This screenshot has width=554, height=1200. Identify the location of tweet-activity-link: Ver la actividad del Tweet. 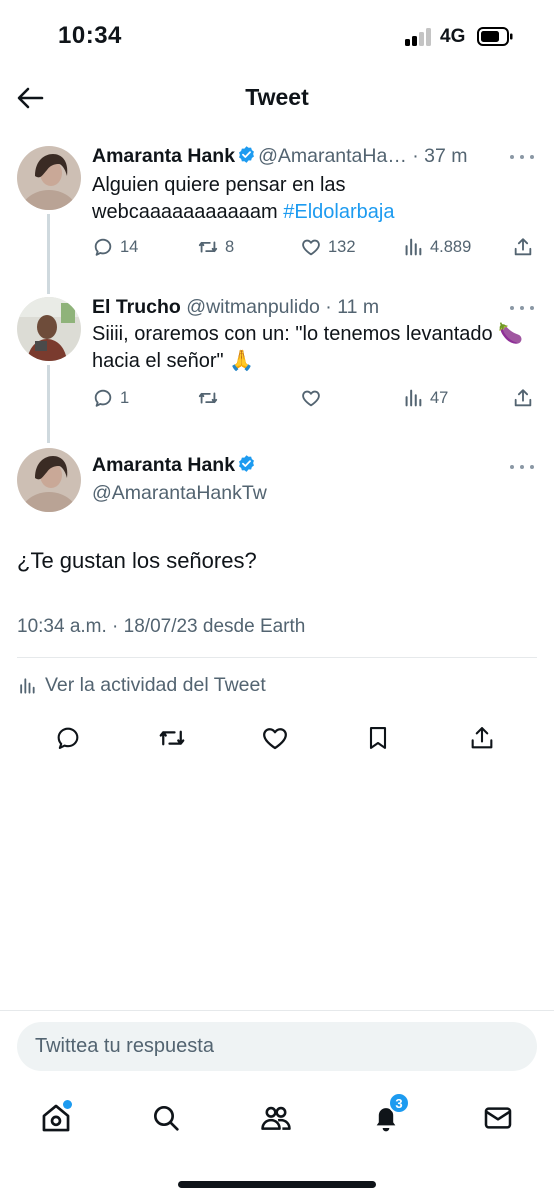
(141, 685).